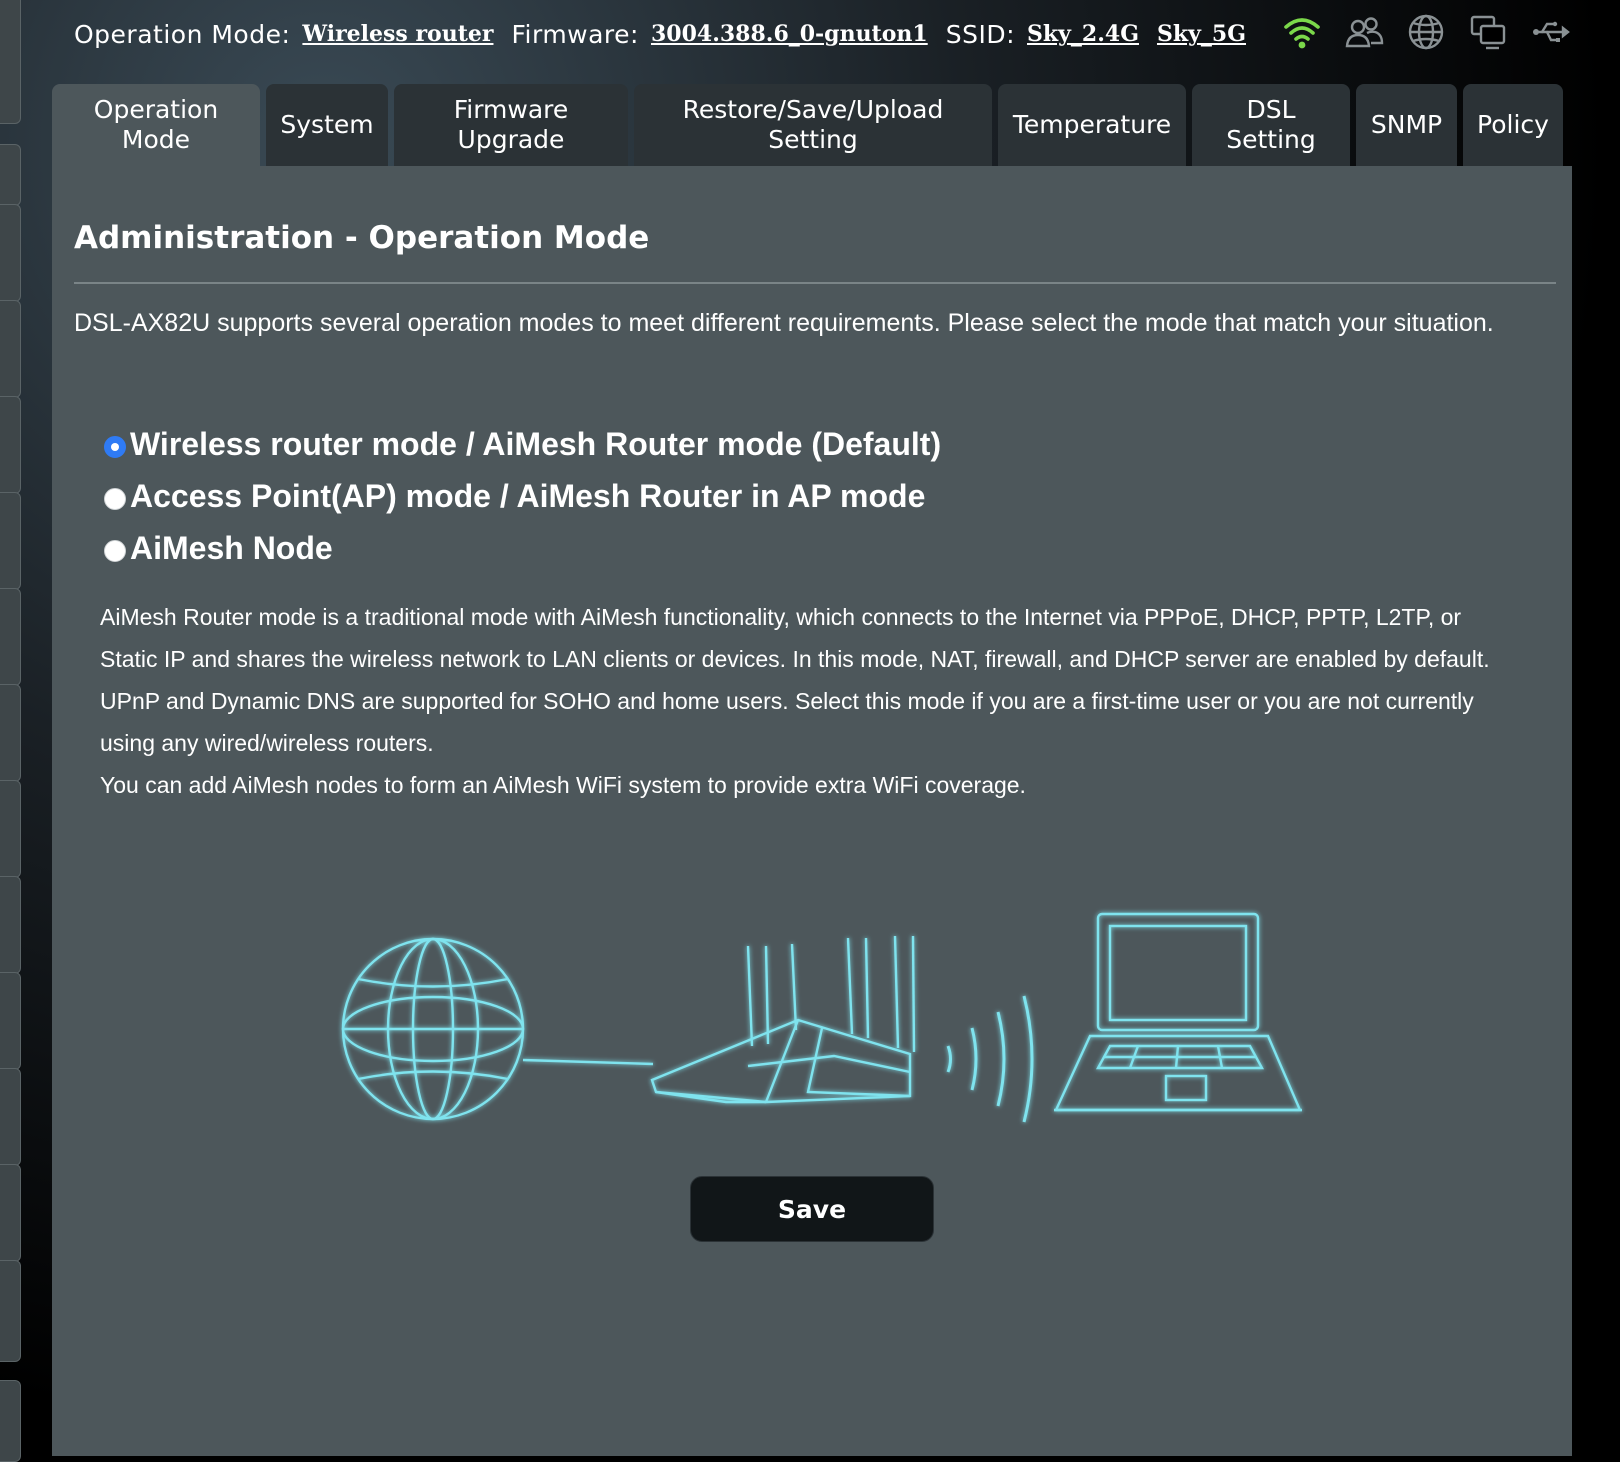 Image resolution: width=1620 pixels, height=1462 pixels. What do you see at coordinates (115, 447) in the screenshot?
I see `radio-wireless-router` at bounding box center [115, 447].